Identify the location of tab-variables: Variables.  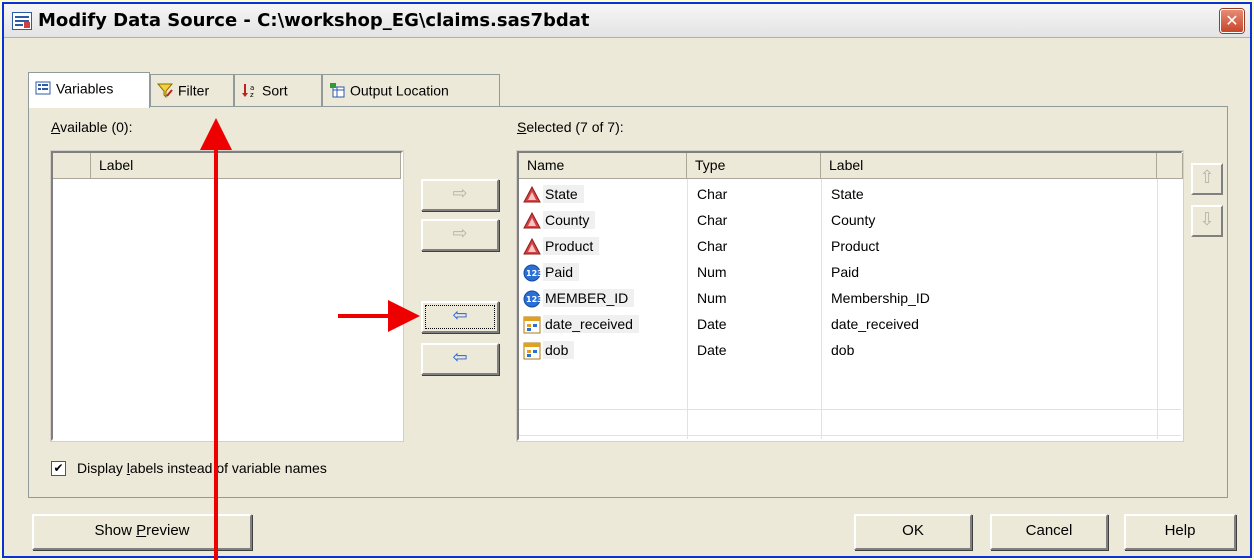
(89, 90).